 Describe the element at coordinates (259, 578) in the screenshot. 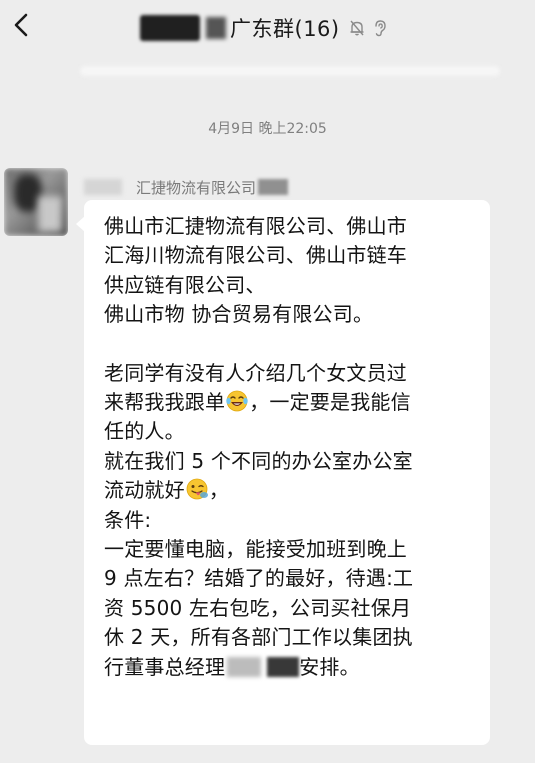

I see `message-line: 9 点左右？结婚了的最好，待遇:工` at that location.